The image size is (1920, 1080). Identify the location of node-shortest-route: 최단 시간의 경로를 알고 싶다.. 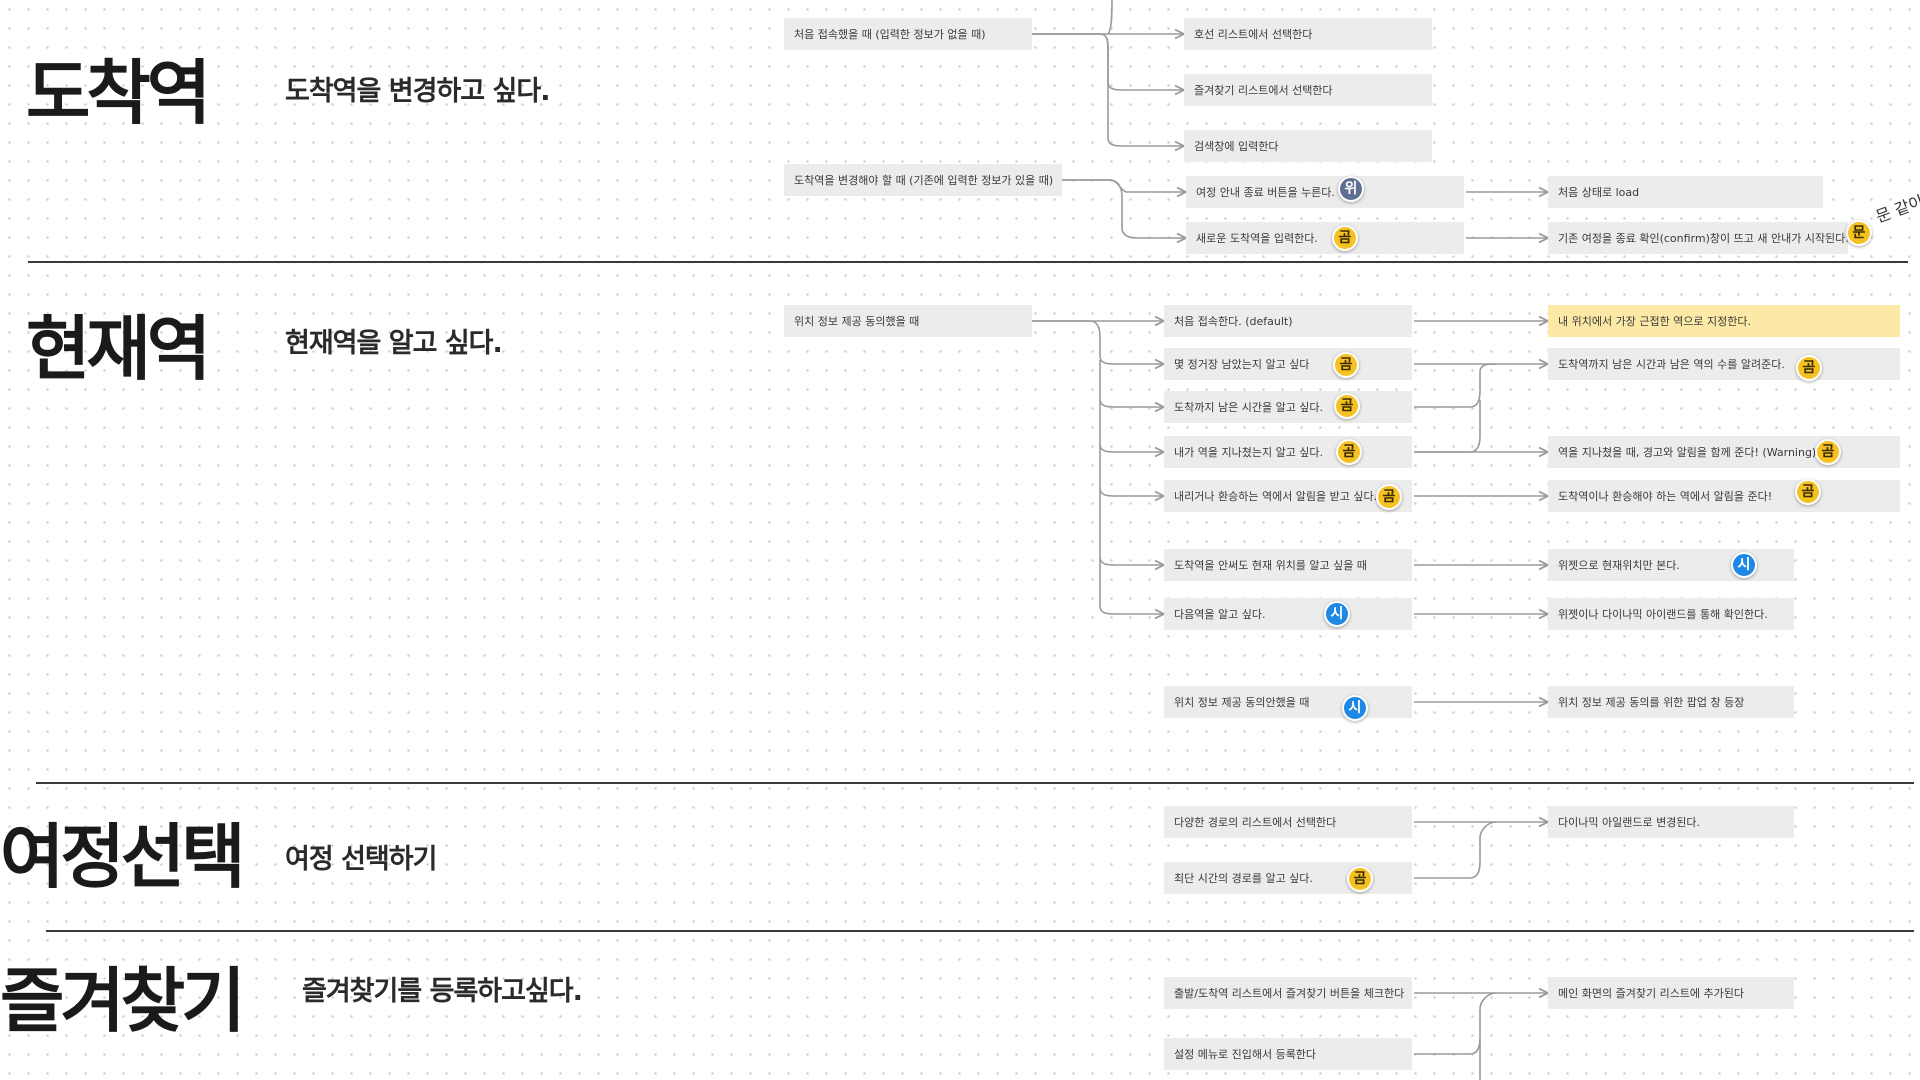
(1288, 878).